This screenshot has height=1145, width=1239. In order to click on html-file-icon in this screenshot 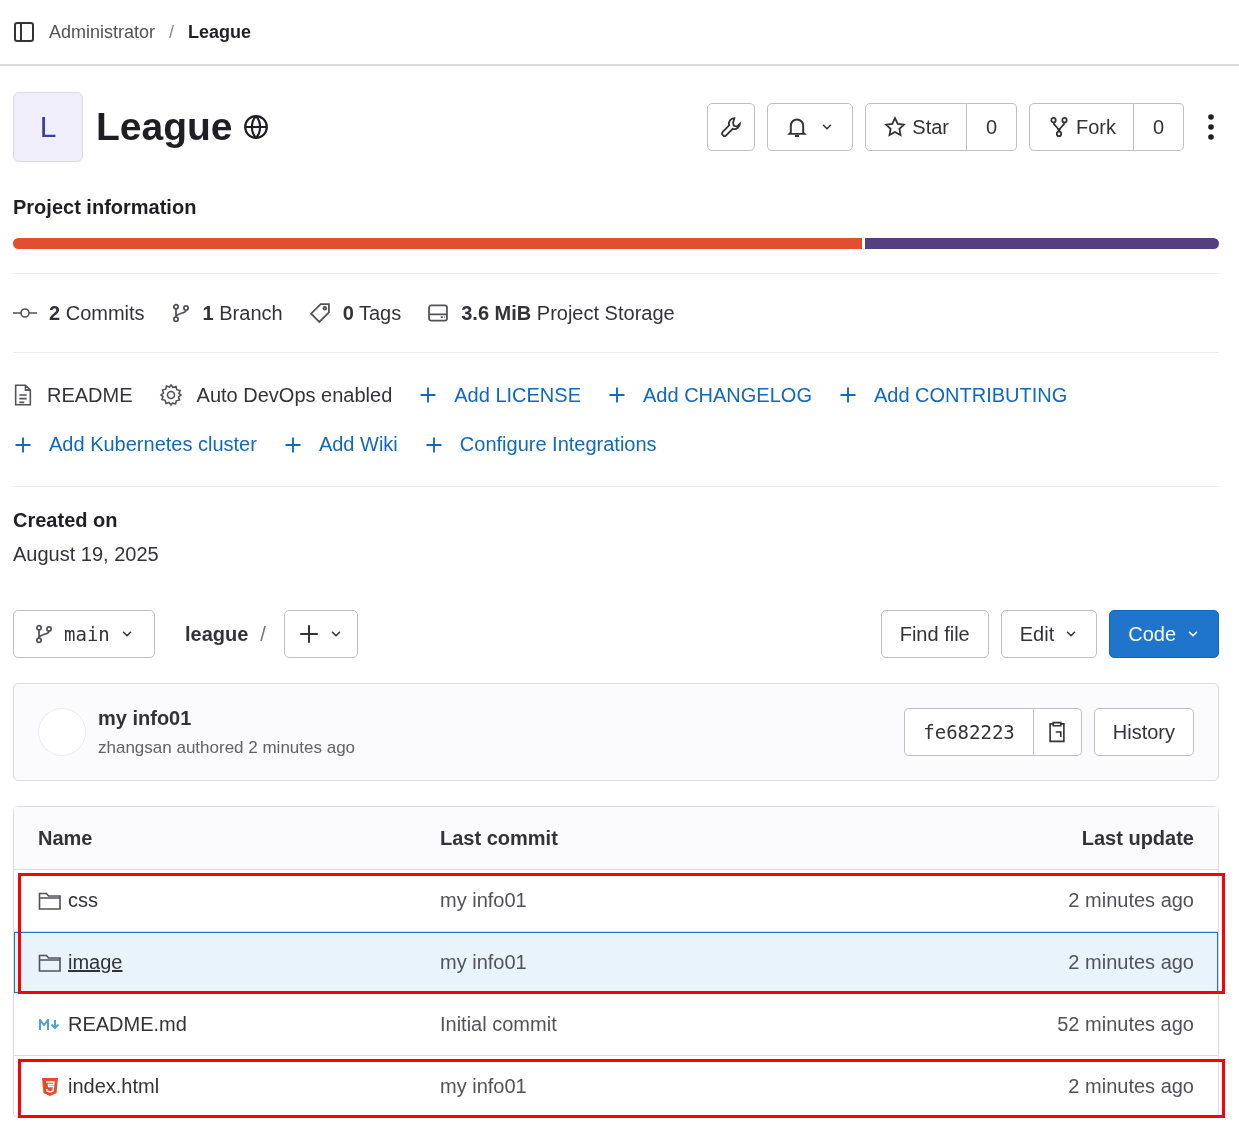, I will do `click(50, 1086)`.